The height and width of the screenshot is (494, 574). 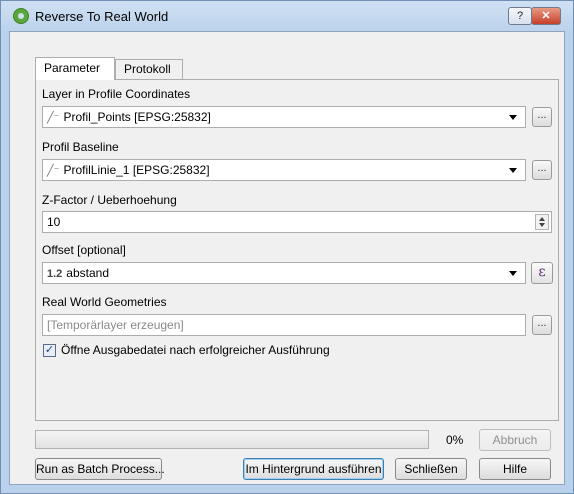 What do you see at coordinates (520, 16) in the screenshot?
I see `help-window-button: ?` at bounding box center [520, 16].